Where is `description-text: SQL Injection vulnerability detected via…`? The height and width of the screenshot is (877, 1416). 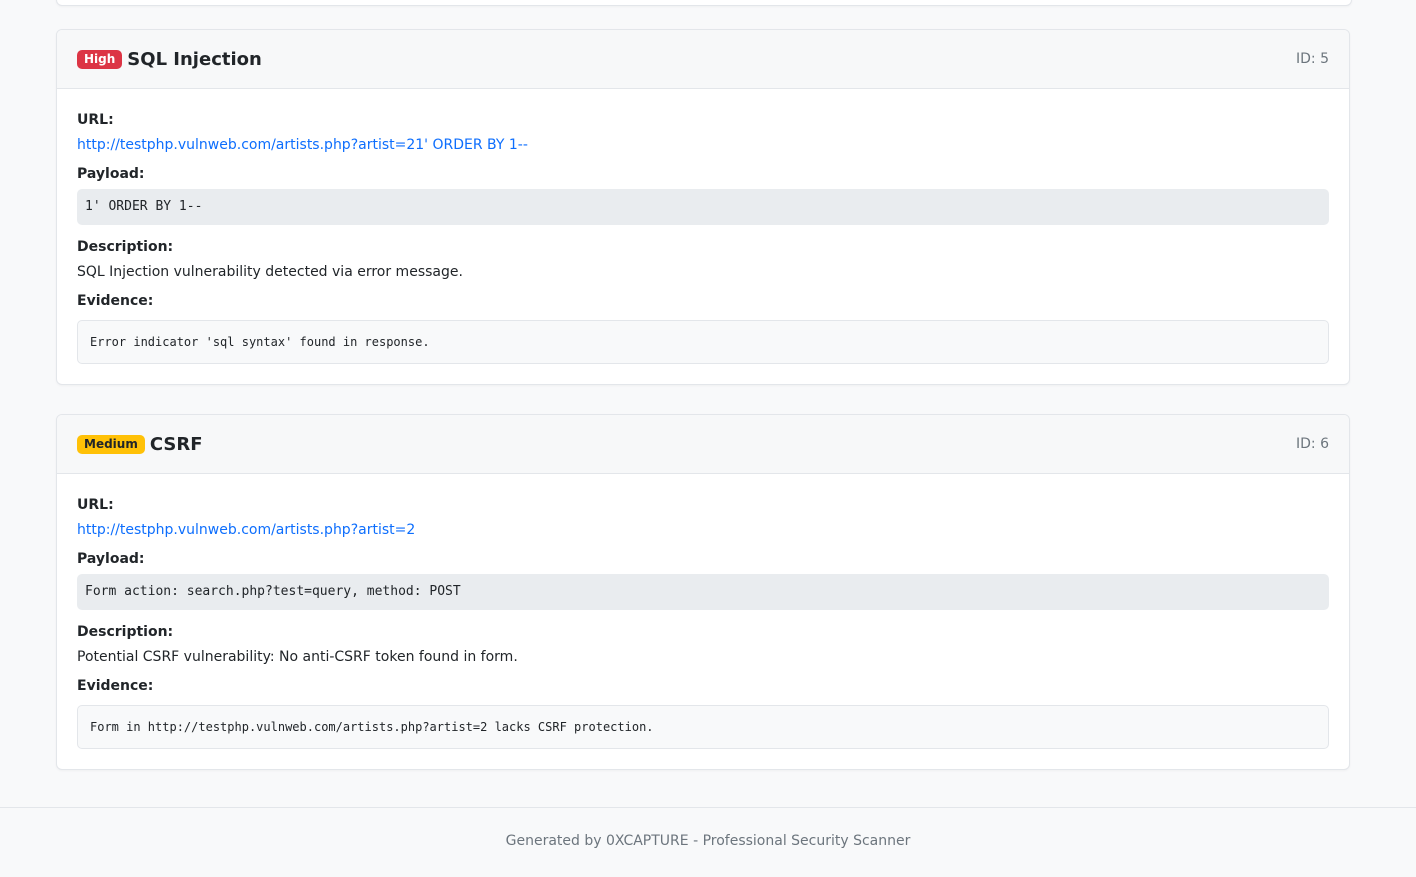
description-text: SQL Injection vulnerability detected via… is located at coordinates (270, 272).